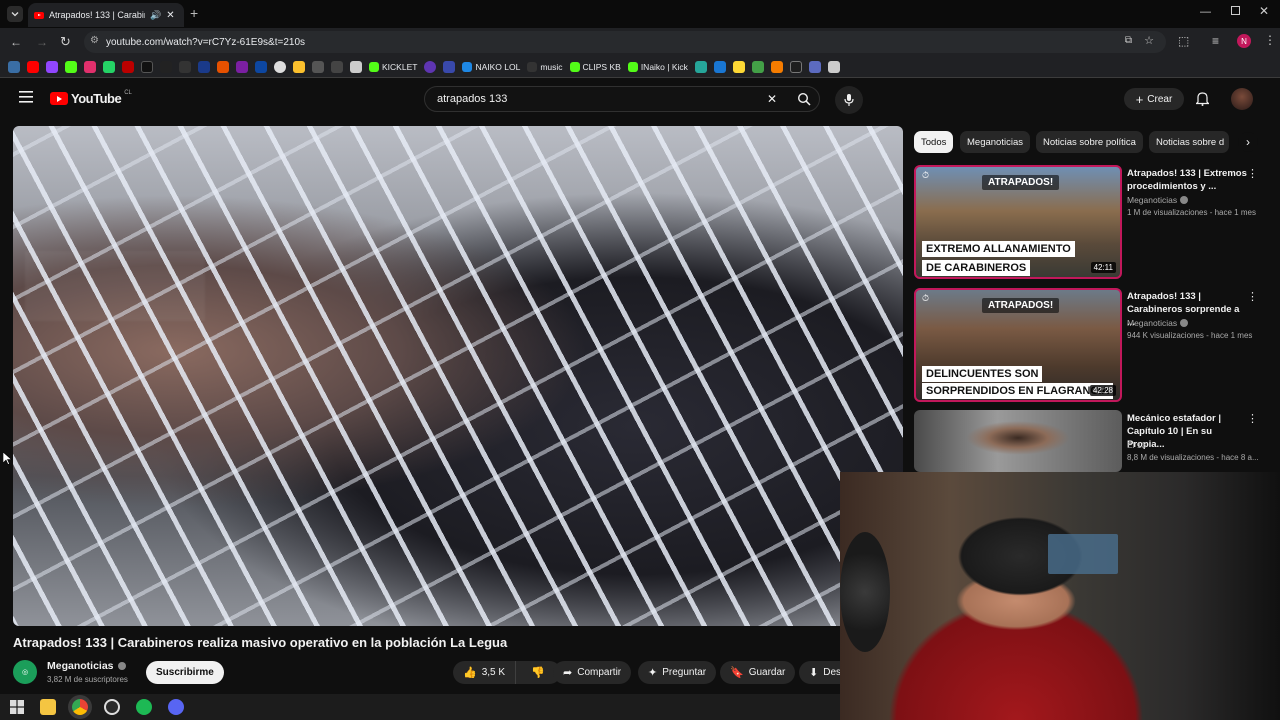 This screenshot has width=1280, height=720. I want to click on user-avatar, so click(1242, 99).